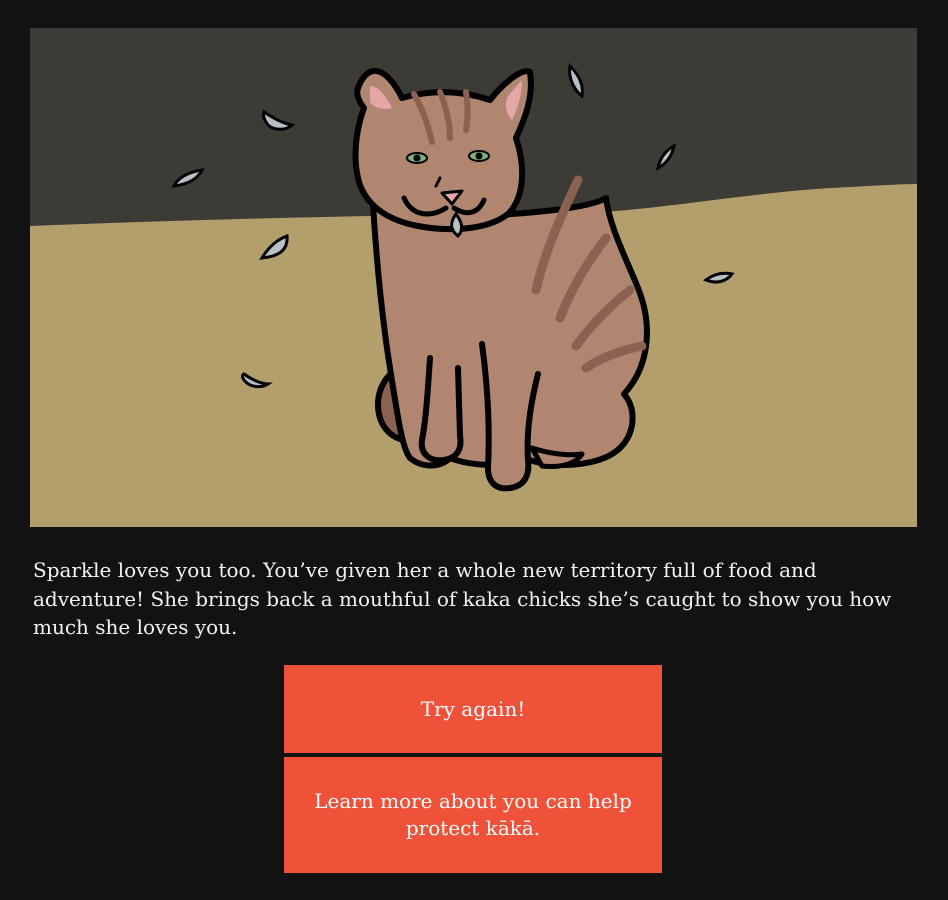 The width and height of the screenshot is (948, 900). I want to click on try-again-button: Try again!, so click(473, 709).